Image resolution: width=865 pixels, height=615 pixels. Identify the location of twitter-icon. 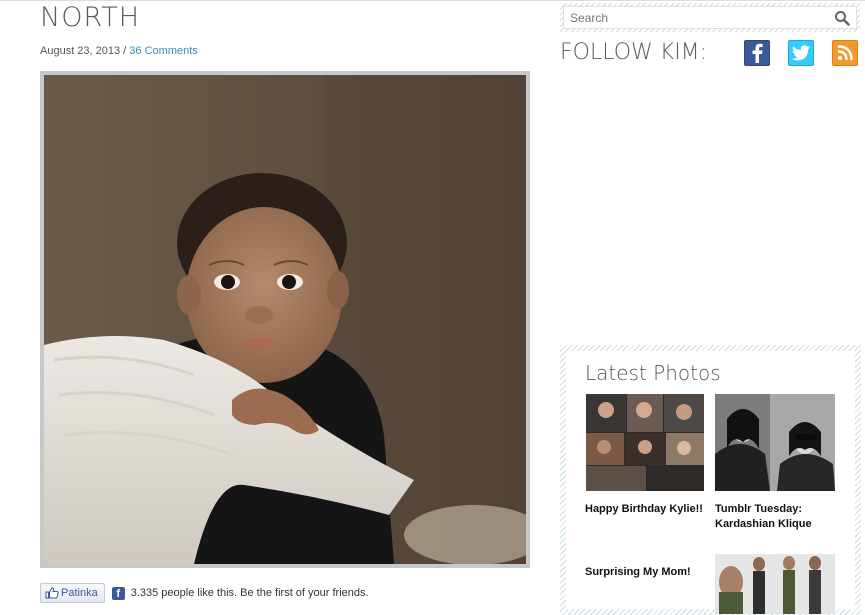
(801, 53).